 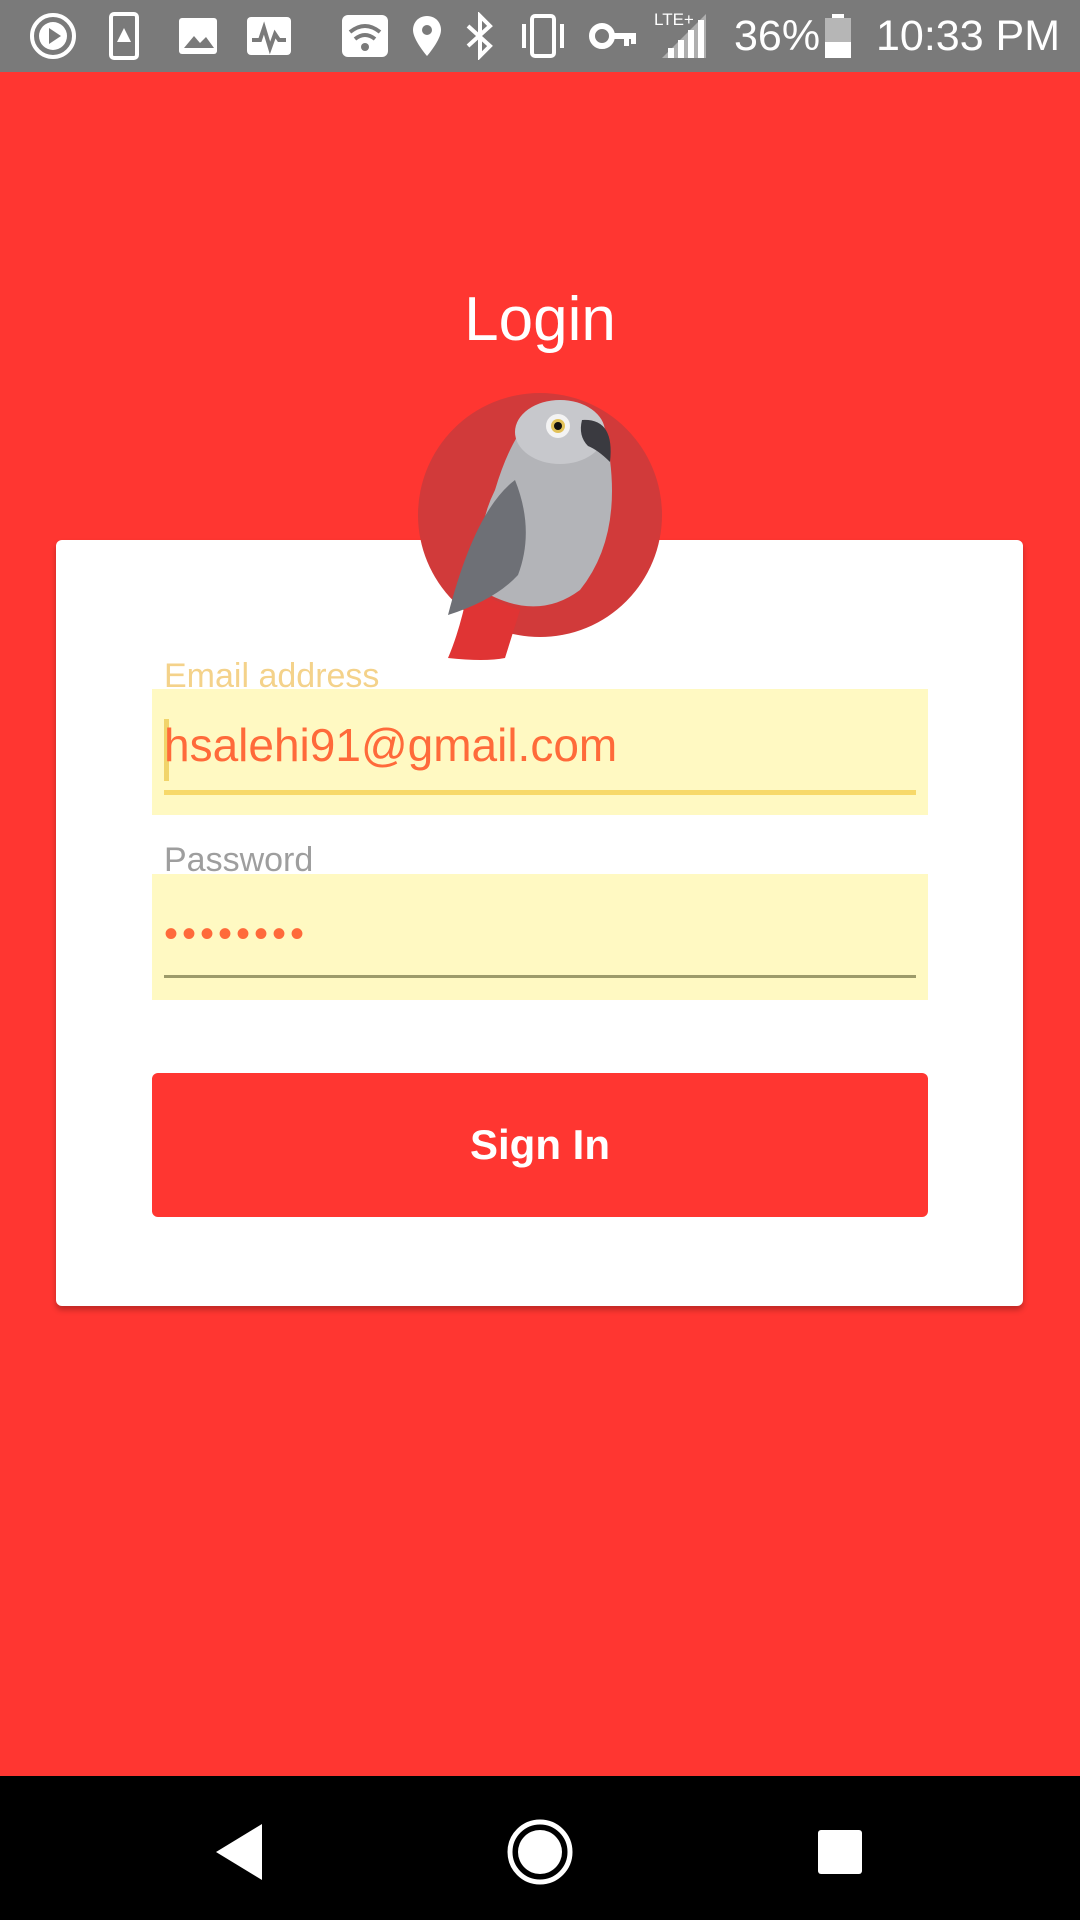 What do you see at coordinates (684, 36) in the screenshot?
I see `signal-icon` at bounding box center [684, 36].